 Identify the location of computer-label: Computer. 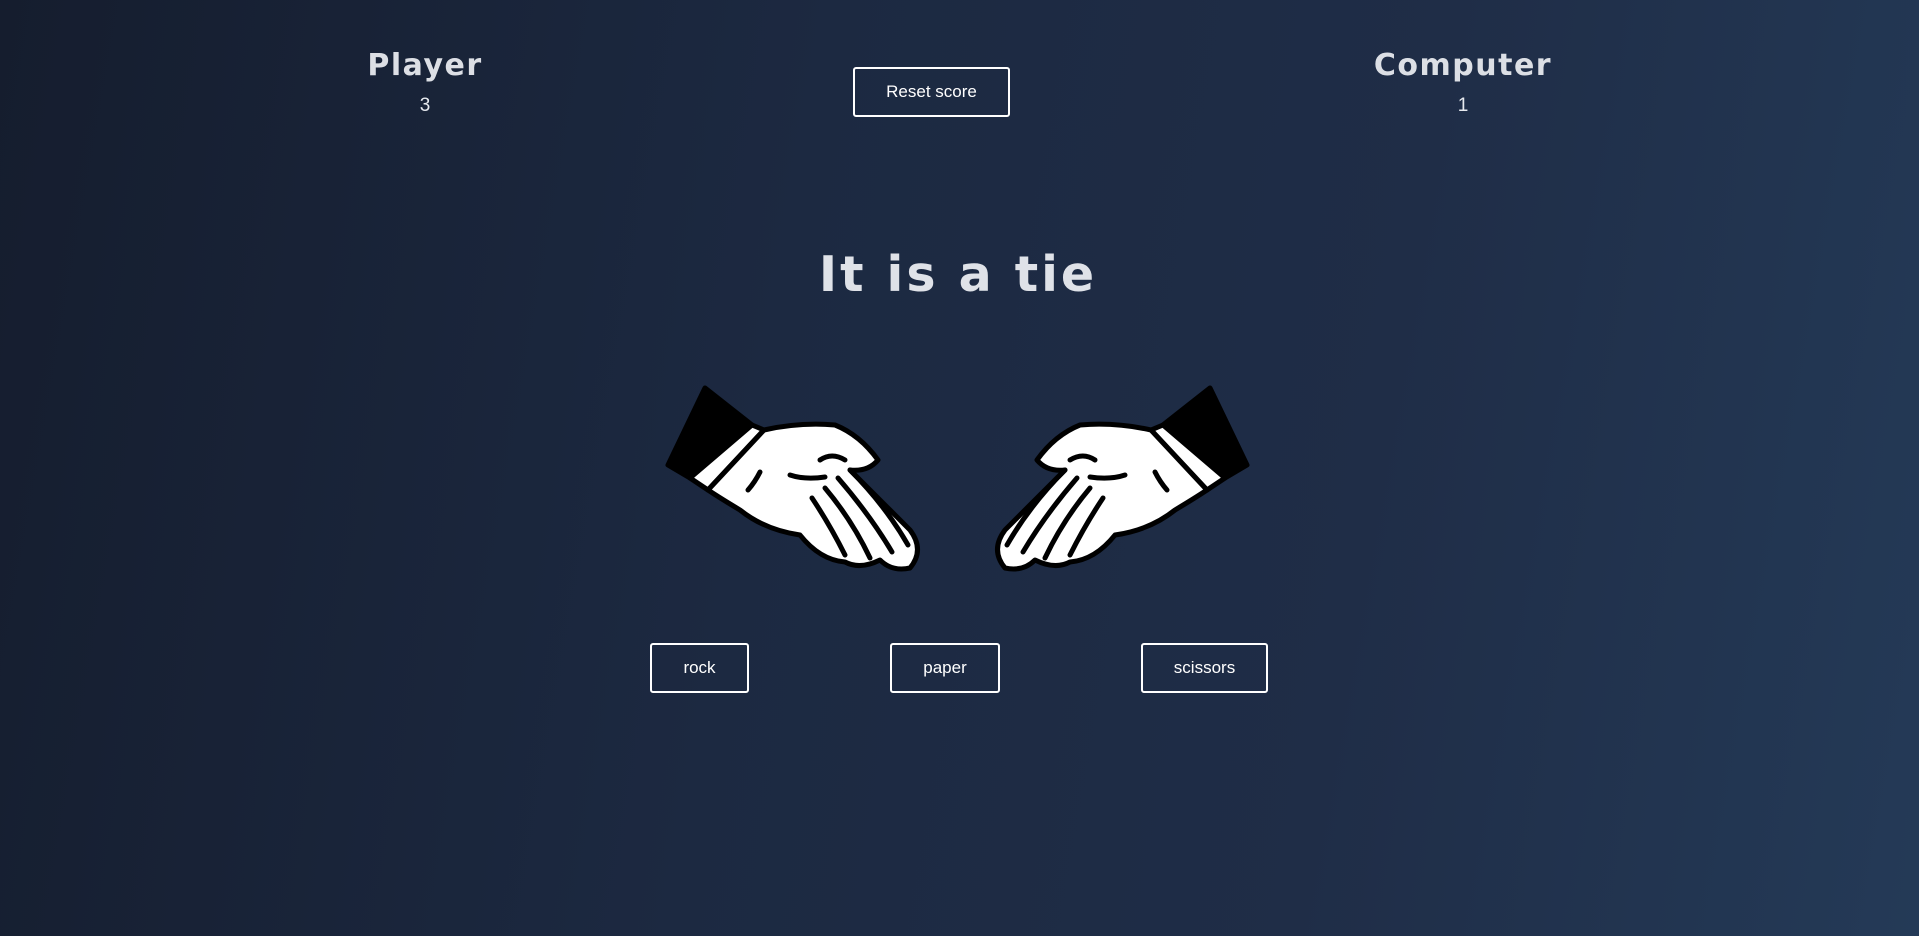
(1463, 65).